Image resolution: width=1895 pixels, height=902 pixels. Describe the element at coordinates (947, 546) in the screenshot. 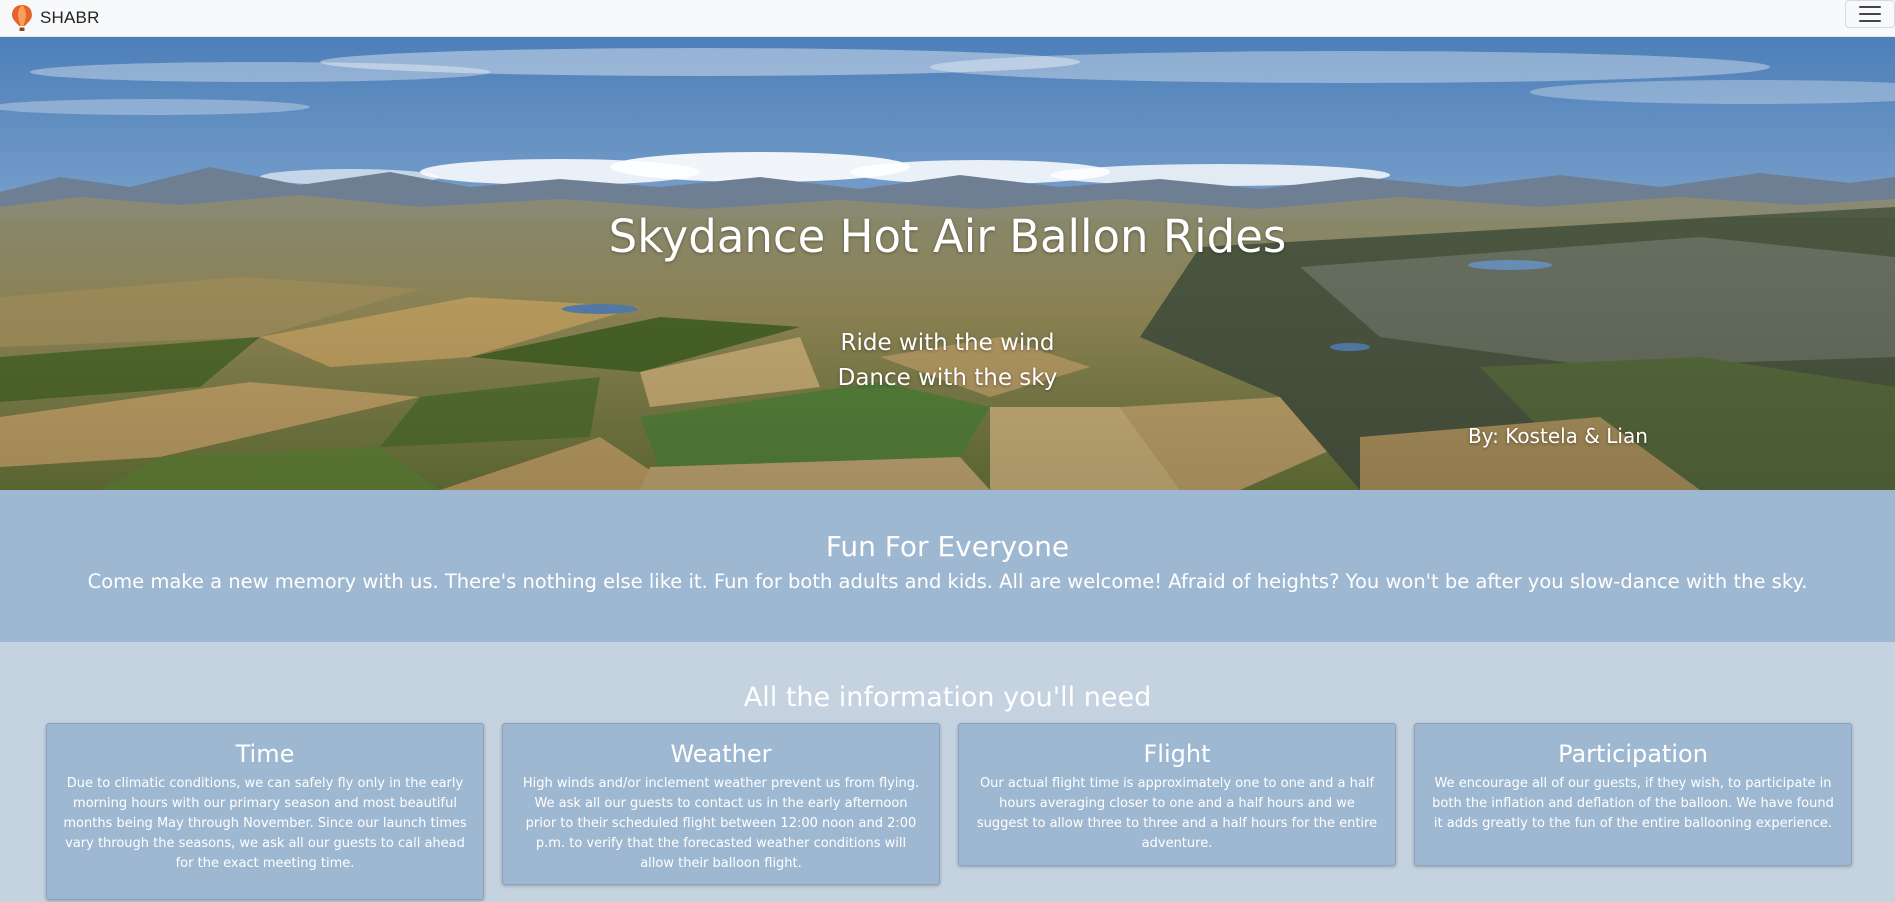

I see `fun-title: Fun For Everyone` at that location.